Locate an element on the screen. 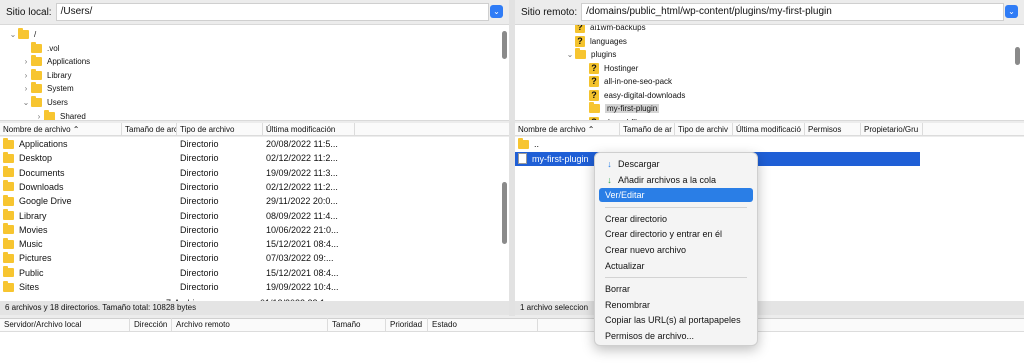 The image size is (1024, 363). table-row: .. is located at coordinates (717, 144).